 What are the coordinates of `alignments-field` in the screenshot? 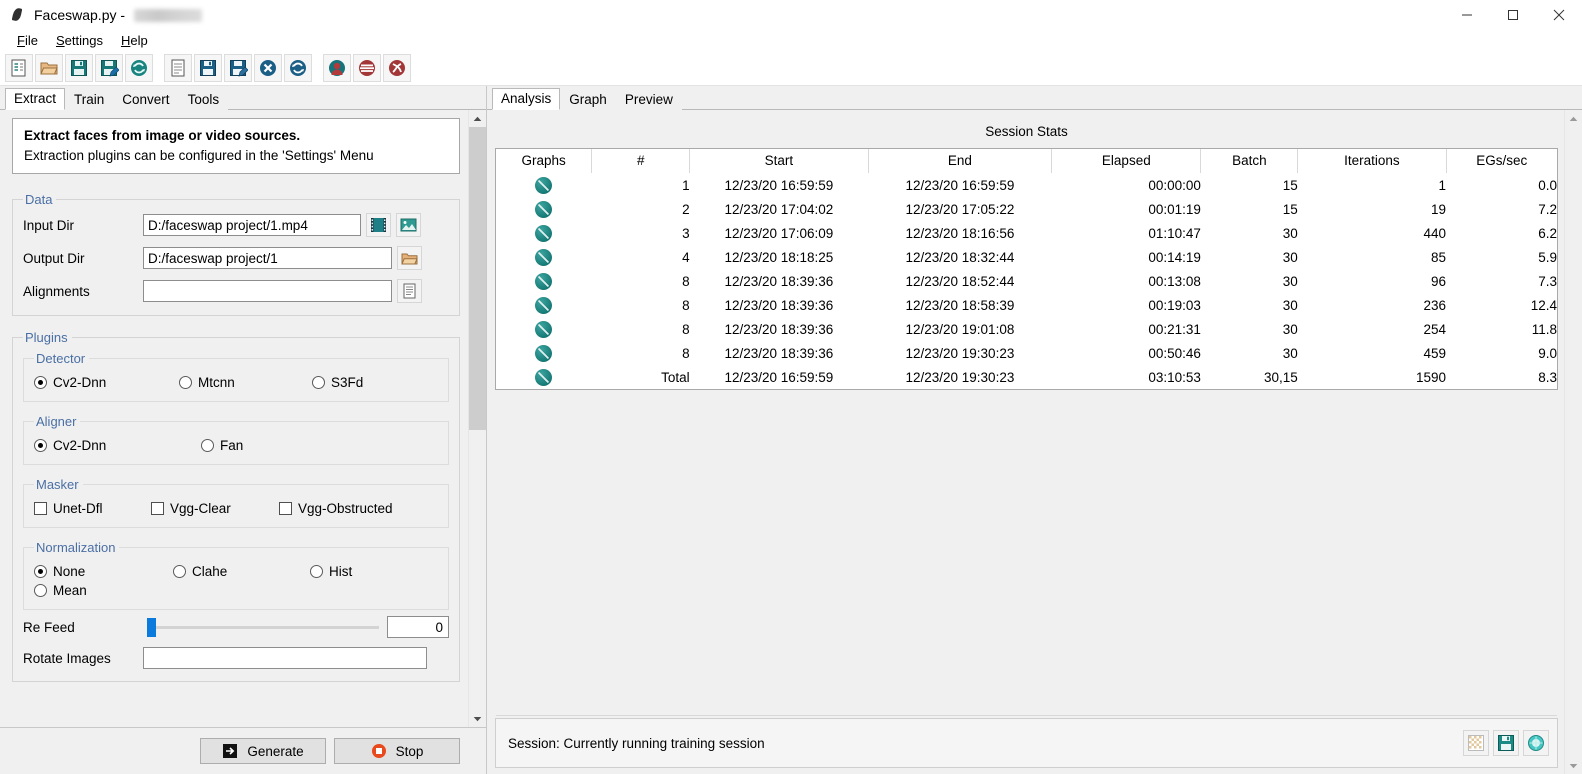 It's located at (267, 291).